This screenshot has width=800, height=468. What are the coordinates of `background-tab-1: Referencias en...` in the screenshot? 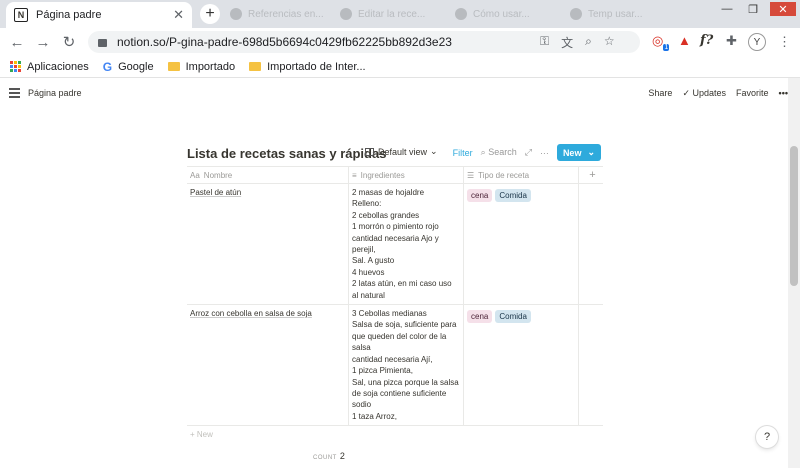 It's located at (277, 14).